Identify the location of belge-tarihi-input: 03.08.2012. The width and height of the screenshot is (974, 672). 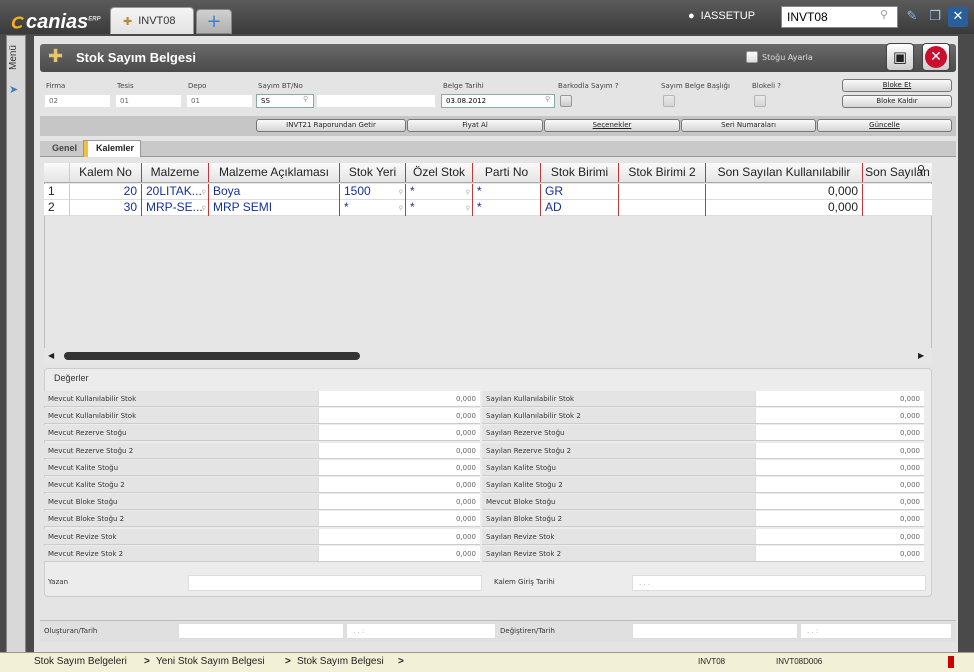
(498, 101).